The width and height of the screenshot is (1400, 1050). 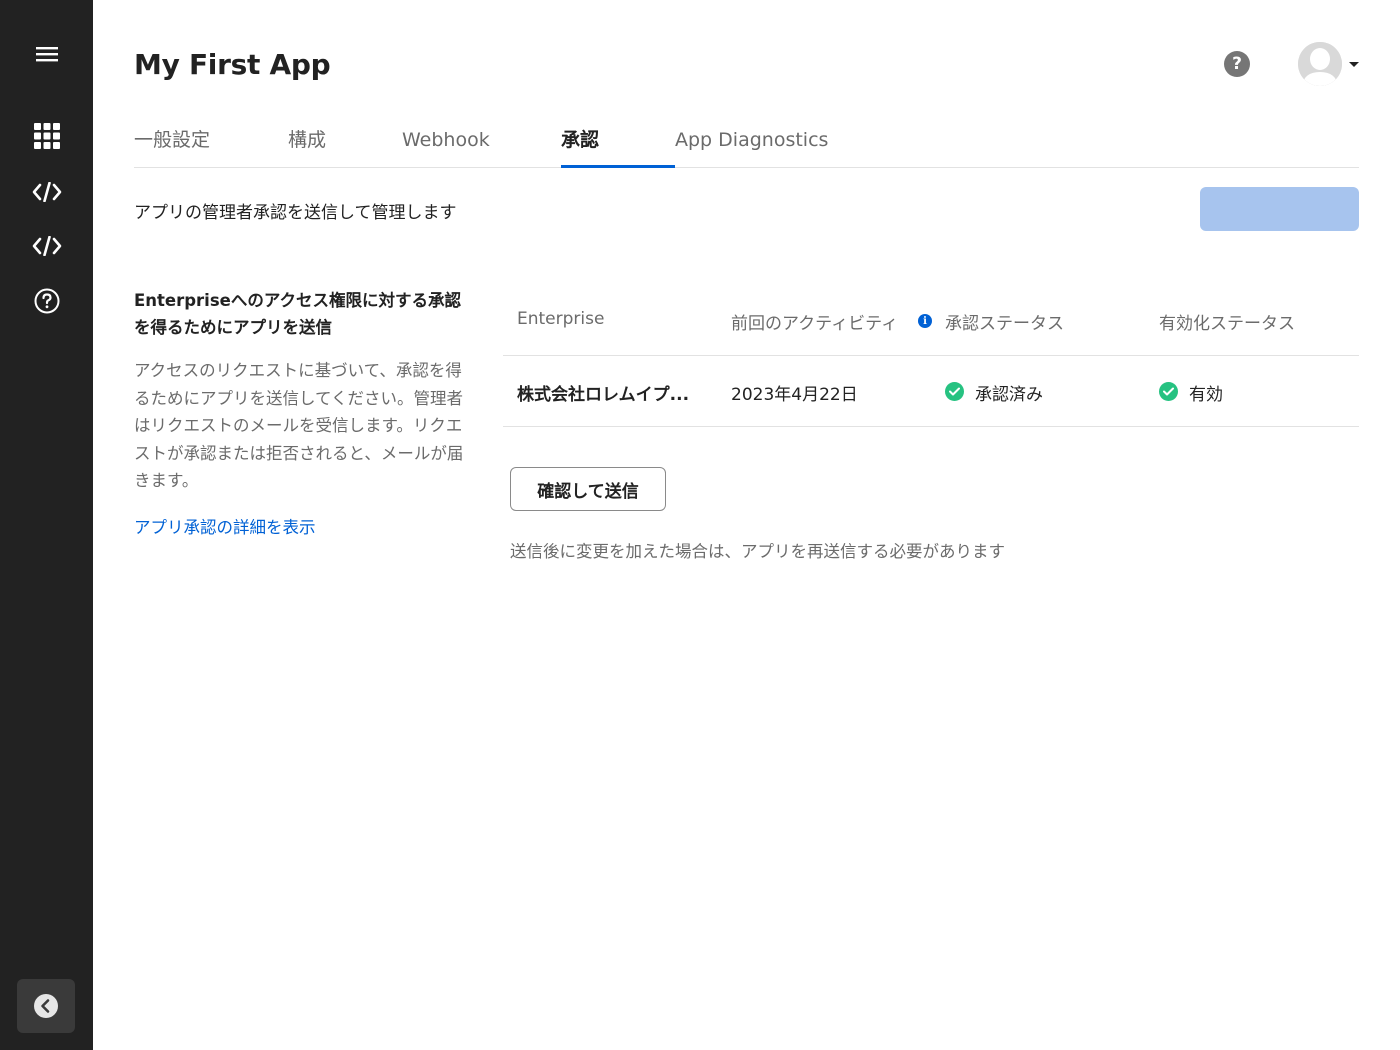 What do you see at coordinates (1004, 324) in the screenshot?
I see `column-header-approval-status: 承認ステータス` at bounding box center [1004, 324].